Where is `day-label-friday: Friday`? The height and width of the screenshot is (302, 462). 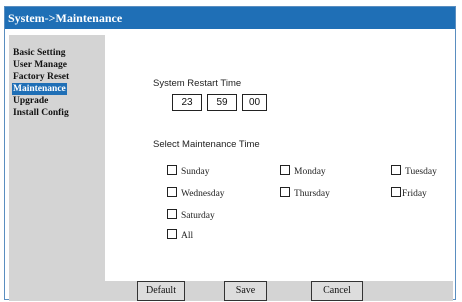 day-label-friday: Friday is located at coordinates (414, 194).